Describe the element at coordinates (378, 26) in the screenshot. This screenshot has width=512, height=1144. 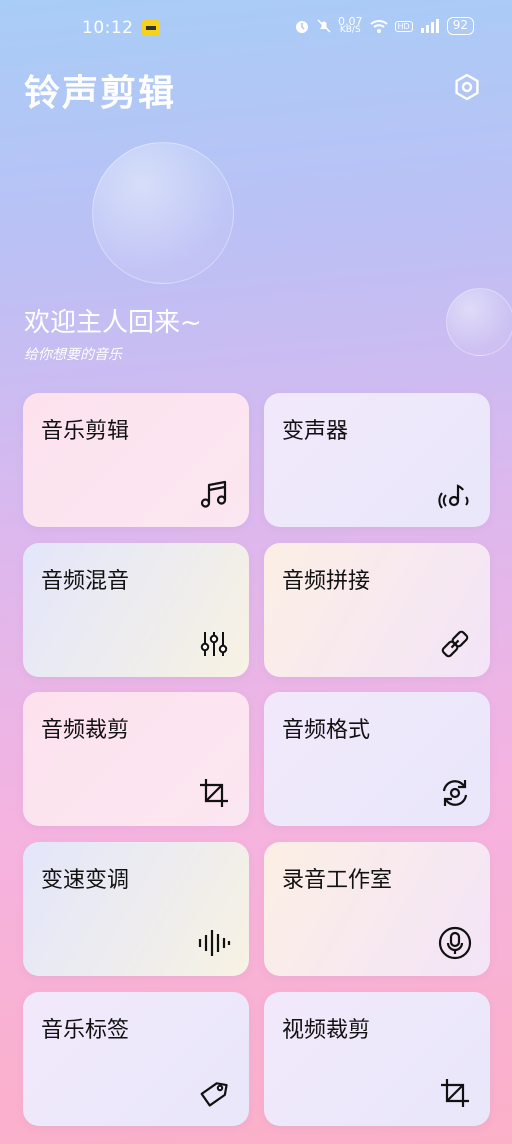
I see `wifi-icon` at that location.